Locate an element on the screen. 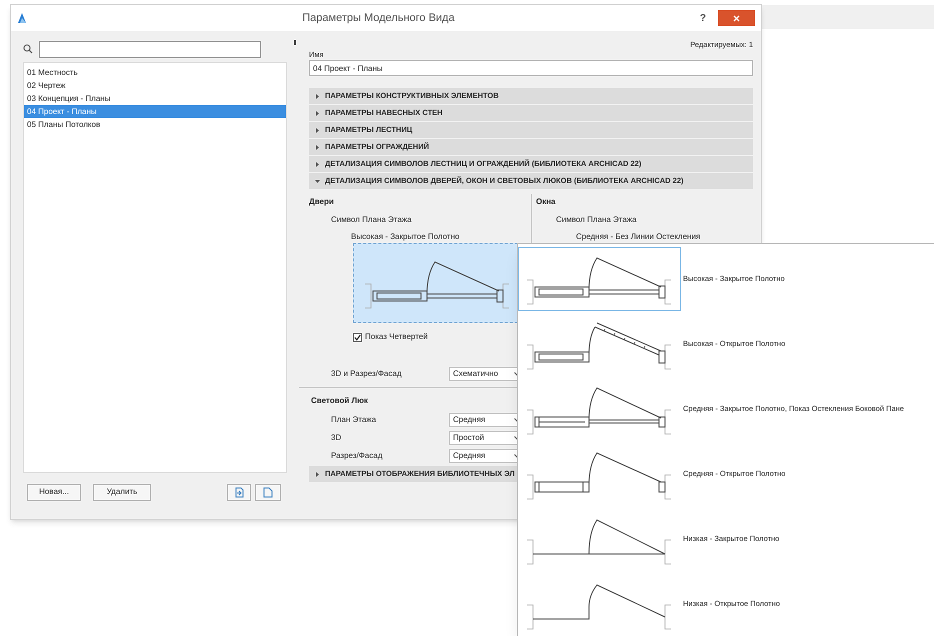 The width and height of the screenshot is (934, 636). windows-heading: Окна is located at coordinates (546, 202).